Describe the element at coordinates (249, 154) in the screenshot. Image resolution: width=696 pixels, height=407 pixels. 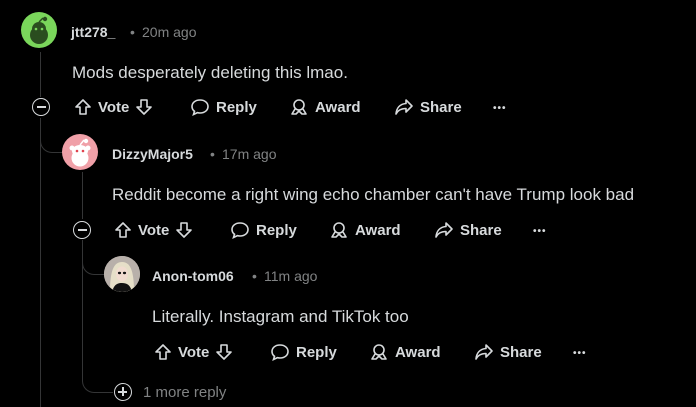
I see `timestamp: 17m ago` at that location.